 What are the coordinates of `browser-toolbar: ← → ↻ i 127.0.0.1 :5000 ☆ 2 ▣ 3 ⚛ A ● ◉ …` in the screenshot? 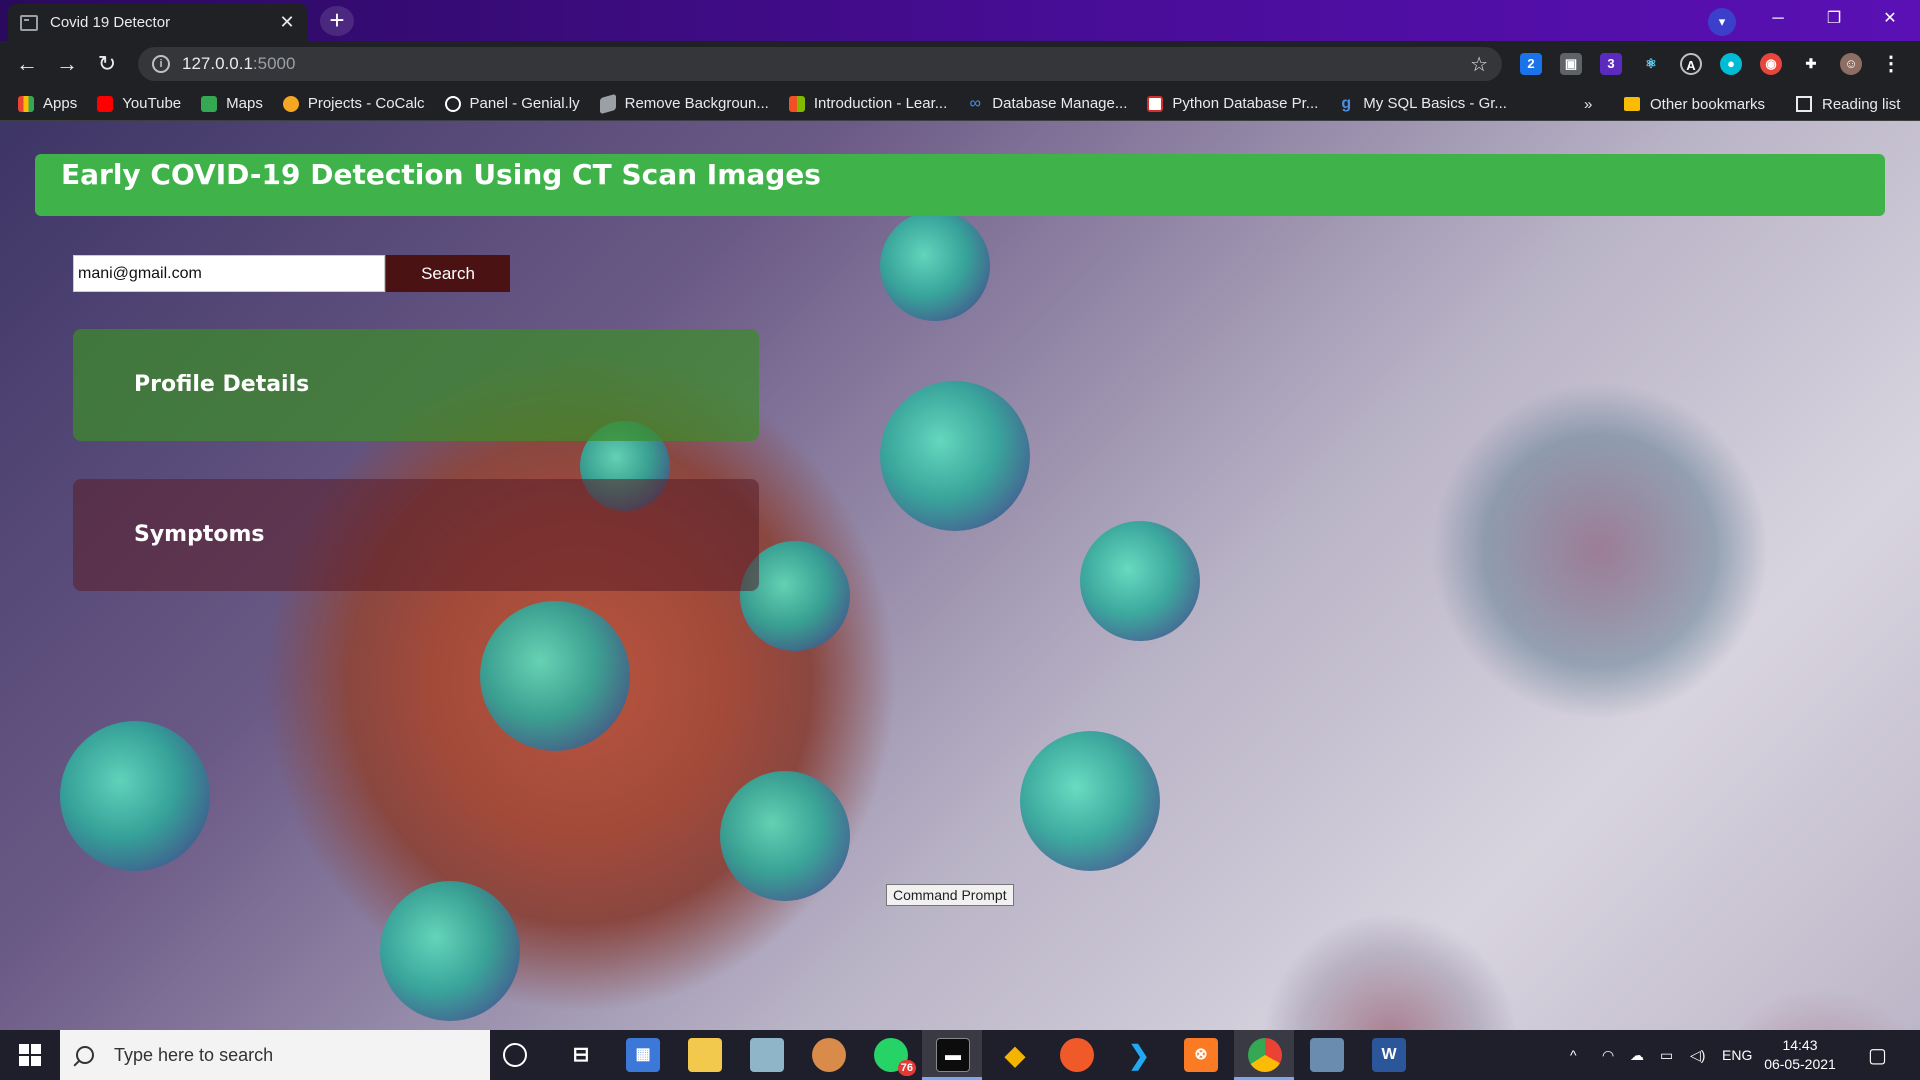 It's located at (960, 64).